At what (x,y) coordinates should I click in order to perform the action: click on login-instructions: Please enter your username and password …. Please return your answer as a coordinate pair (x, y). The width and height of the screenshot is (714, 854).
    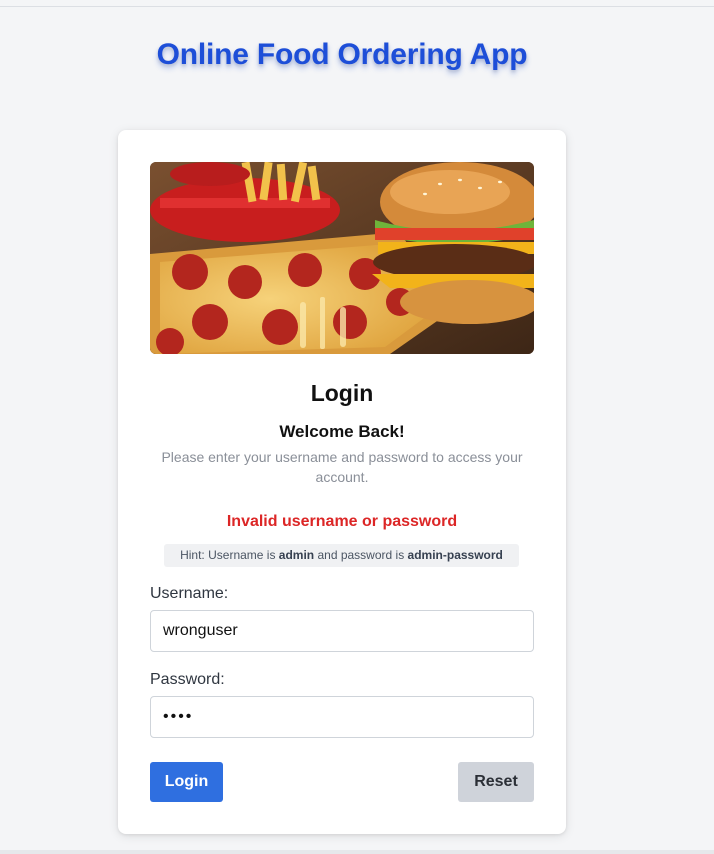
    Looking at the image, I should click on (342, 467).